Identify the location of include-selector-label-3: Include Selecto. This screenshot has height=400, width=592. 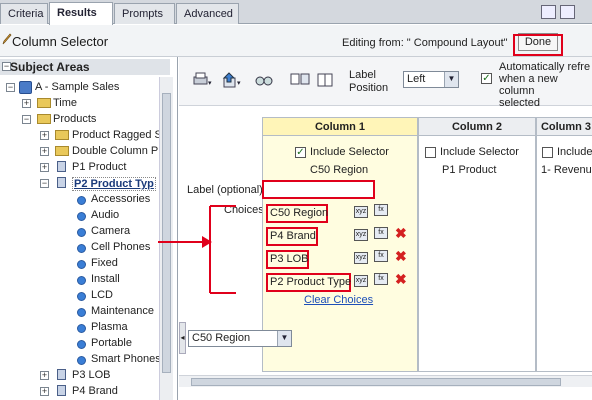
(574, 152).